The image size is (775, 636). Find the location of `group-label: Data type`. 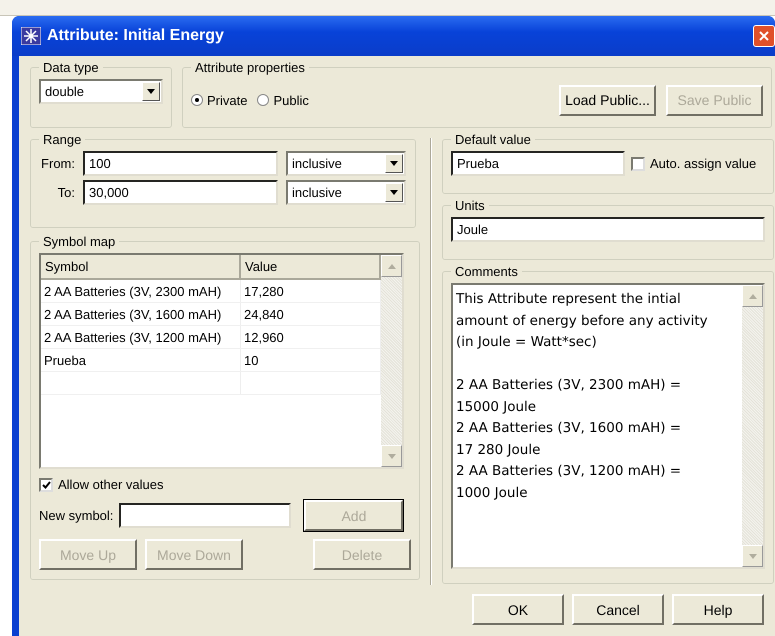

group-label: Data type is located at coordinates (71, 67).